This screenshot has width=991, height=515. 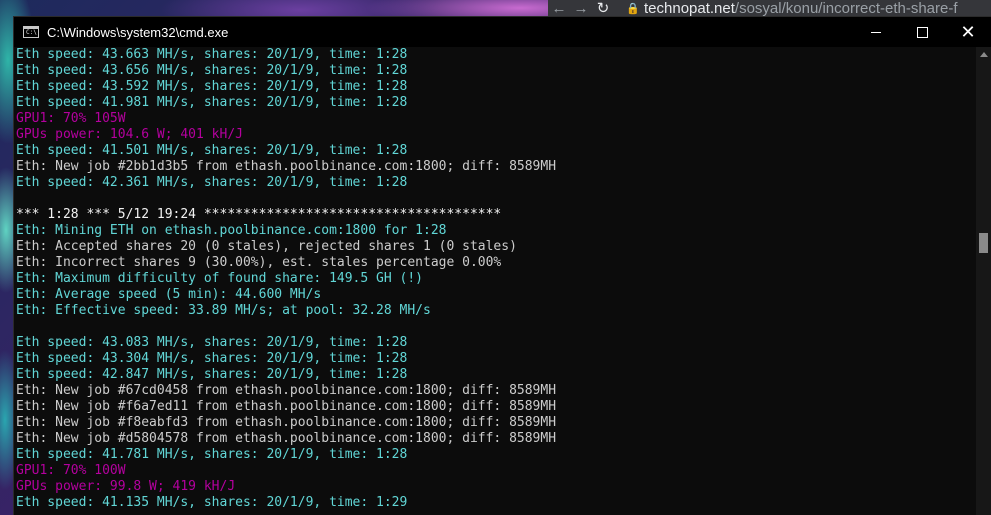 I want to click on vertical-scrollbar, so click(x=983, y=281).